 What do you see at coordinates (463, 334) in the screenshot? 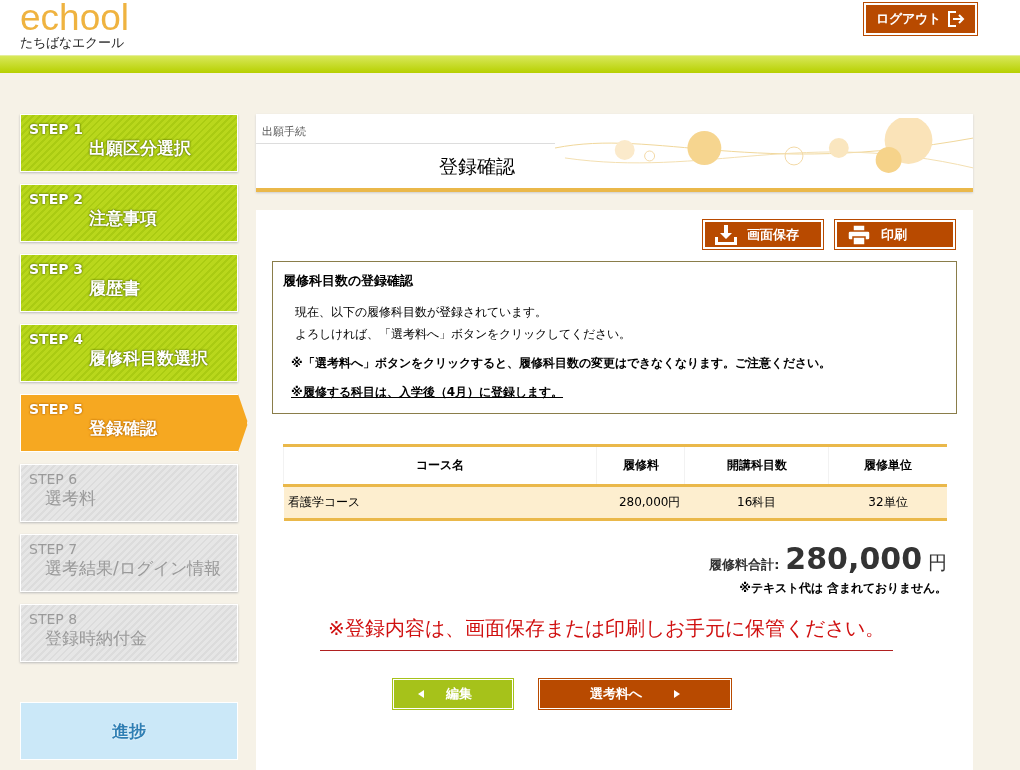
I see `notice-text: よろしければ、「選考料へ」ボタンをクリックしてください。` at bounding box center [463, 334].